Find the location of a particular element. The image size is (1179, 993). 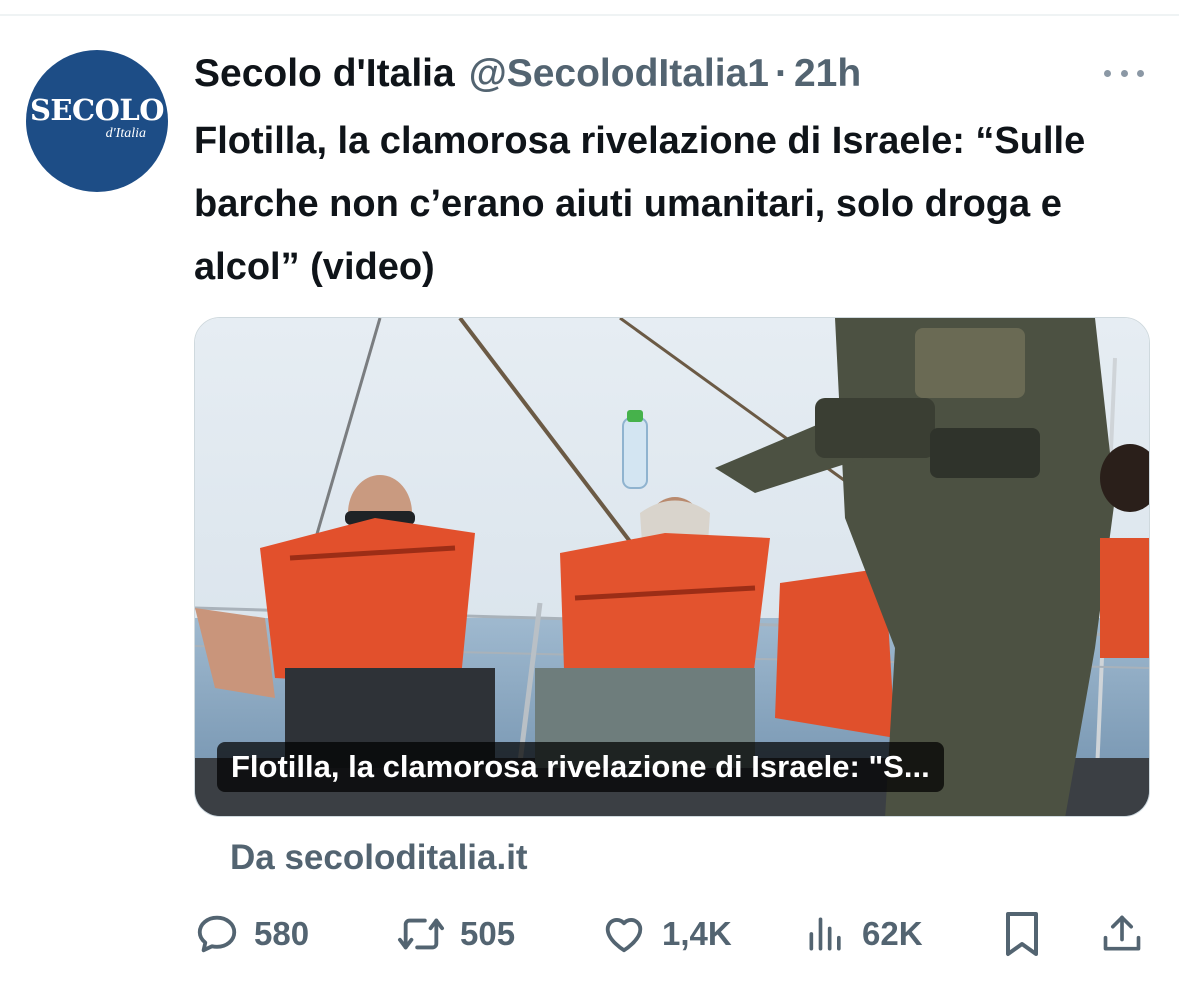

bookmark-icon is located at coordinates (1022, 934).